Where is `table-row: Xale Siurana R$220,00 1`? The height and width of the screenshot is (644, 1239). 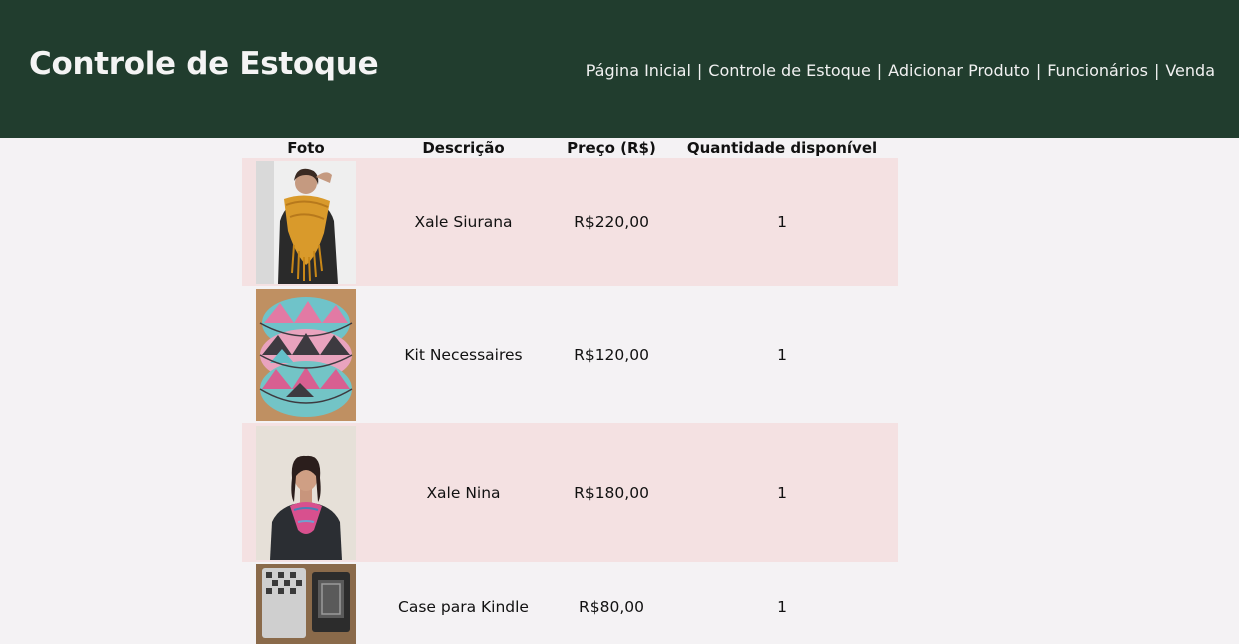 table-row: Xale Siurana R$220,00 1 is located at coordinates (570, 222).